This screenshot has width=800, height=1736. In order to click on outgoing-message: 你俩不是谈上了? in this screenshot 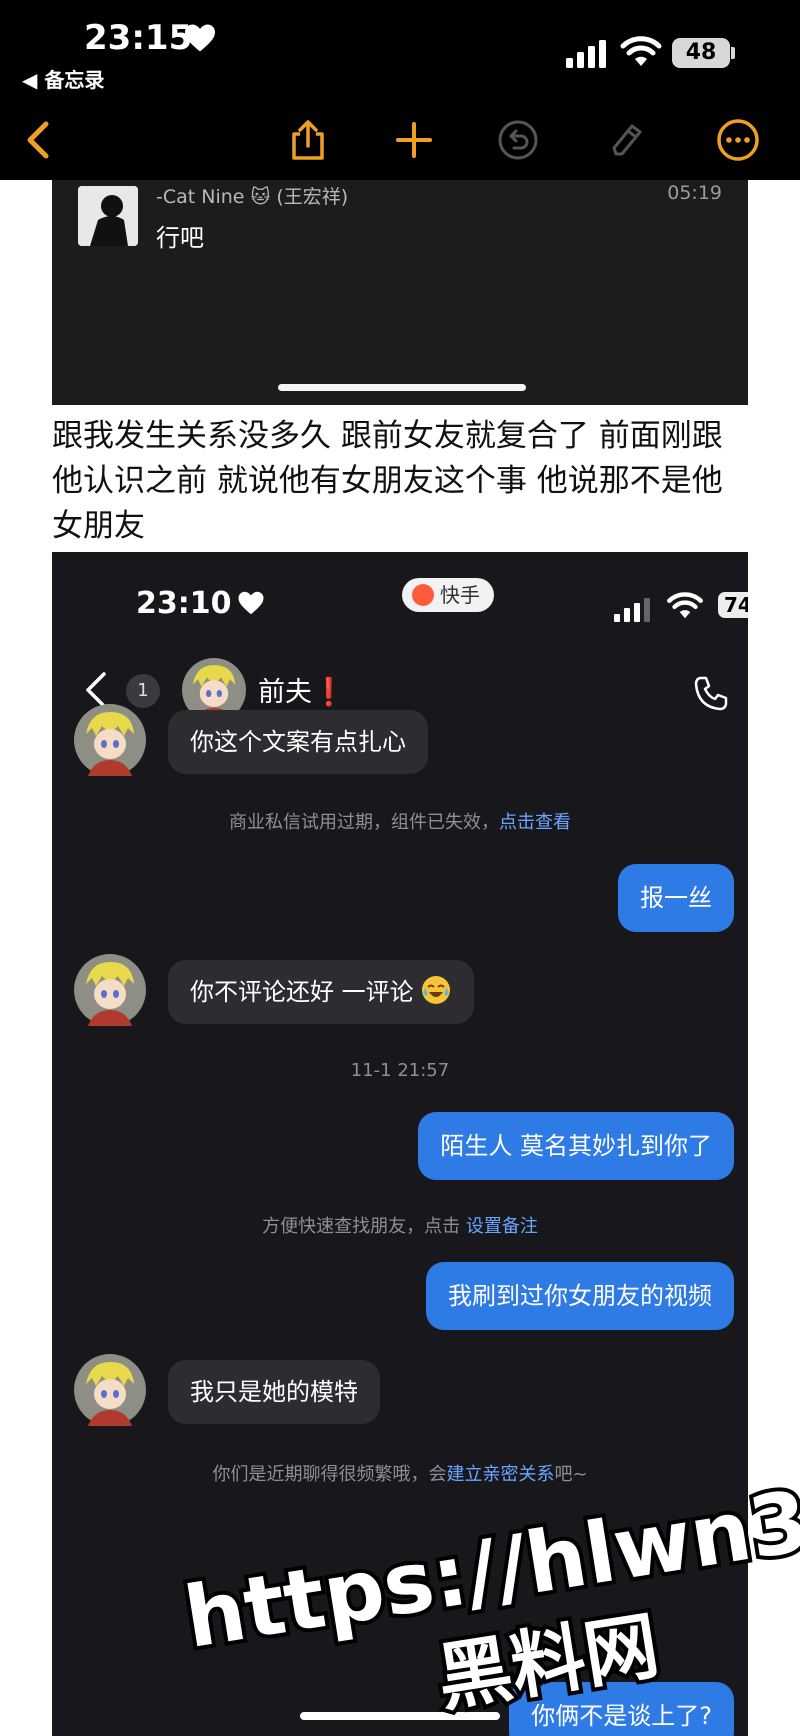, I will do `click(621, 1709)`.